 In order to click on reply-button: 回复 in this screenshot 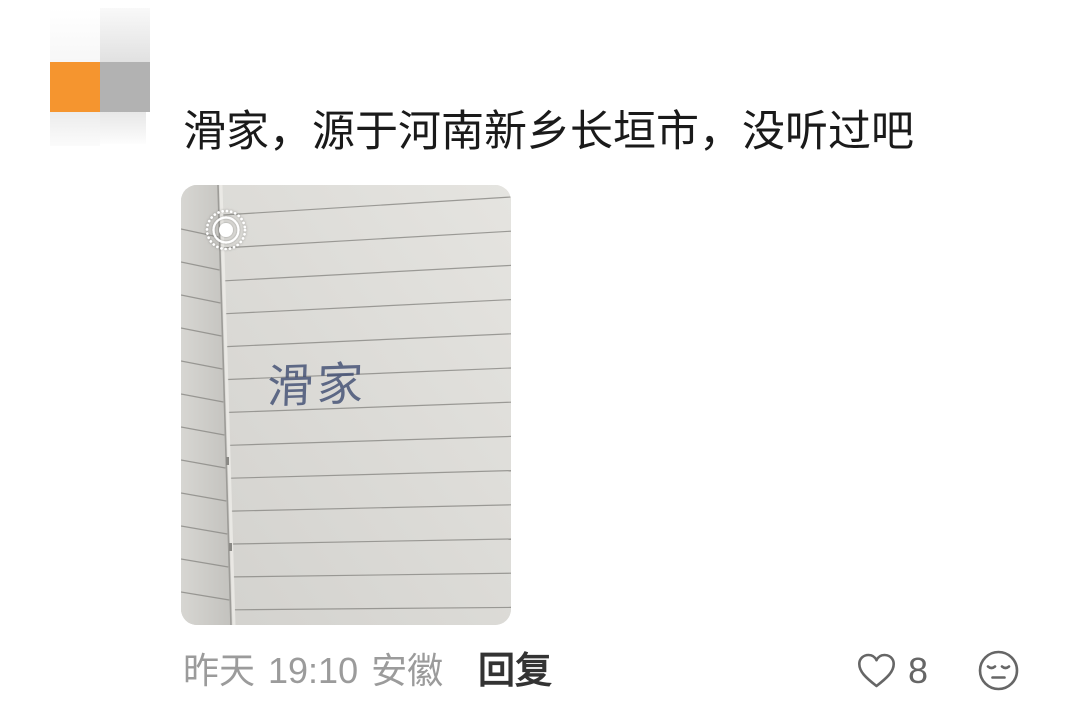, I will do `click(515, 671)`.